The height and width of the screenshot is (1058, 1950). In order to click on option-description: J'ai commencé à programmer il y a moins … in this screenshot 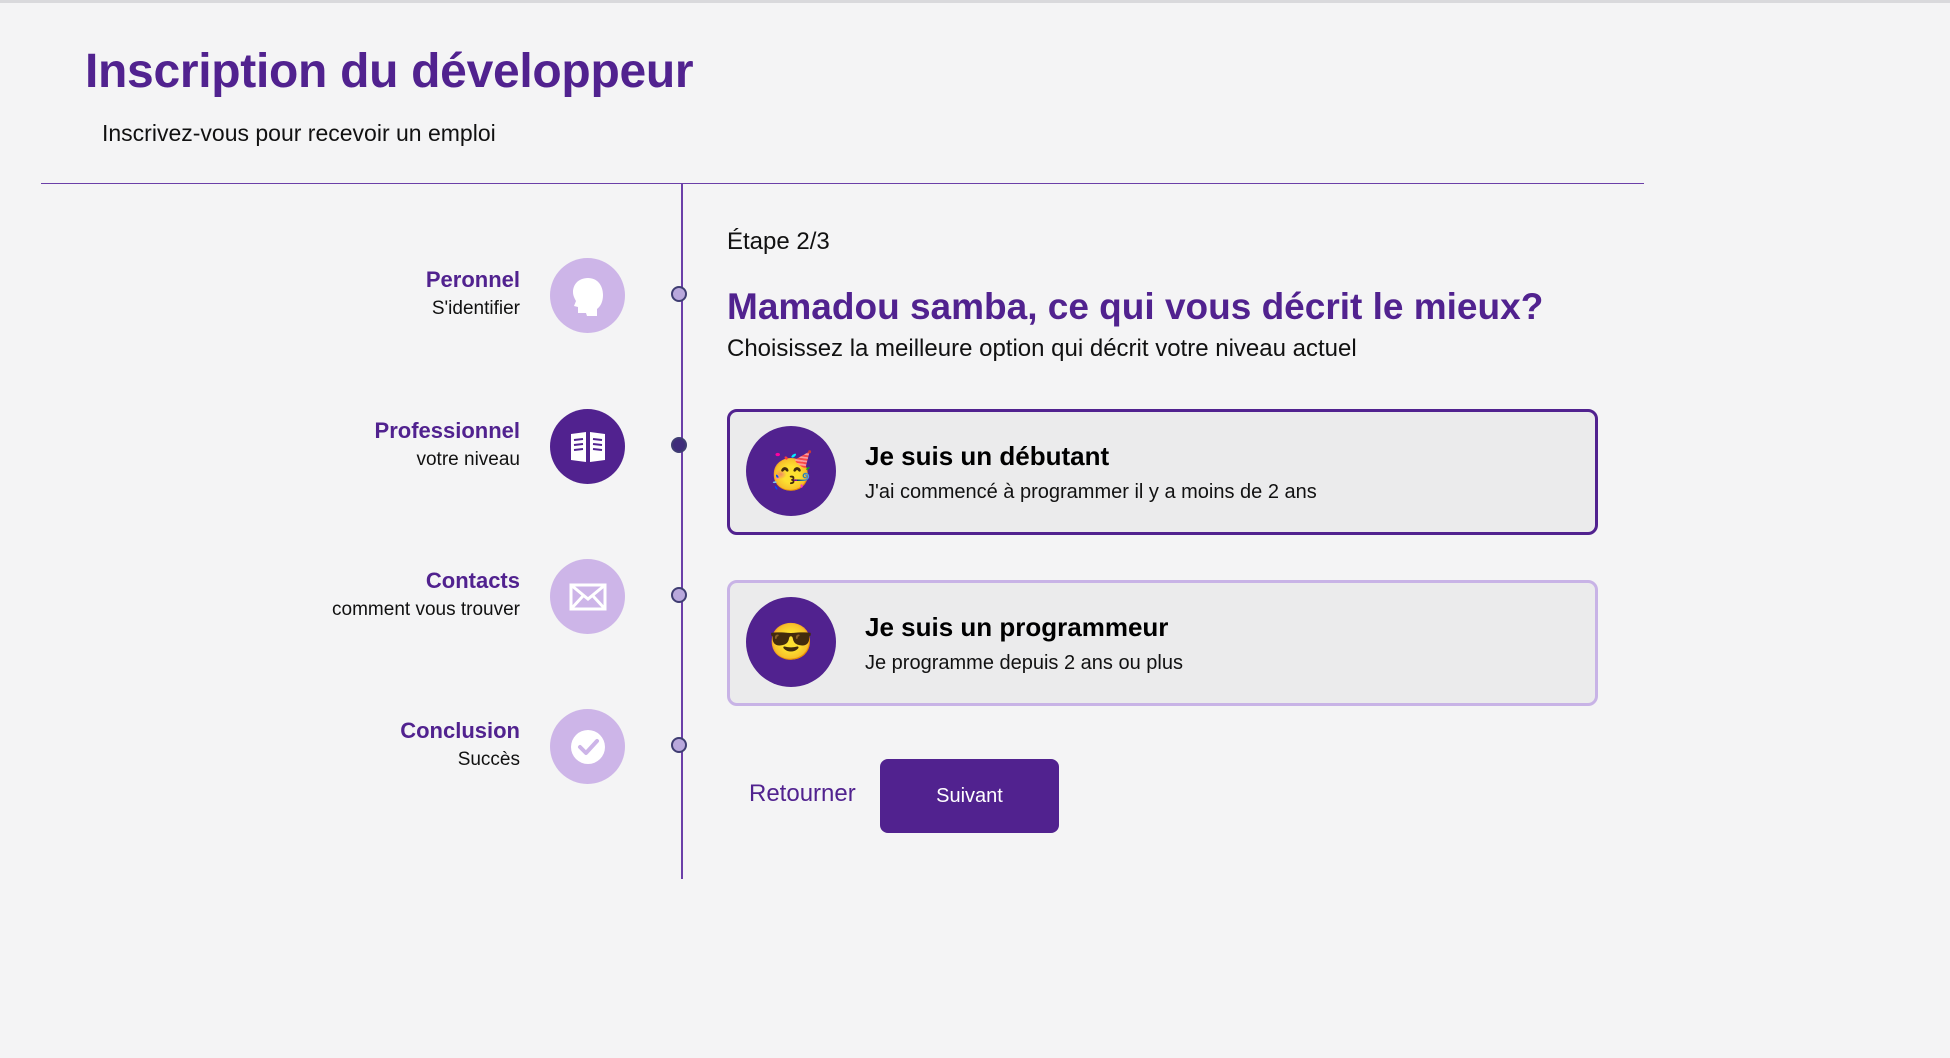, I will do `click(1091, 492)`.